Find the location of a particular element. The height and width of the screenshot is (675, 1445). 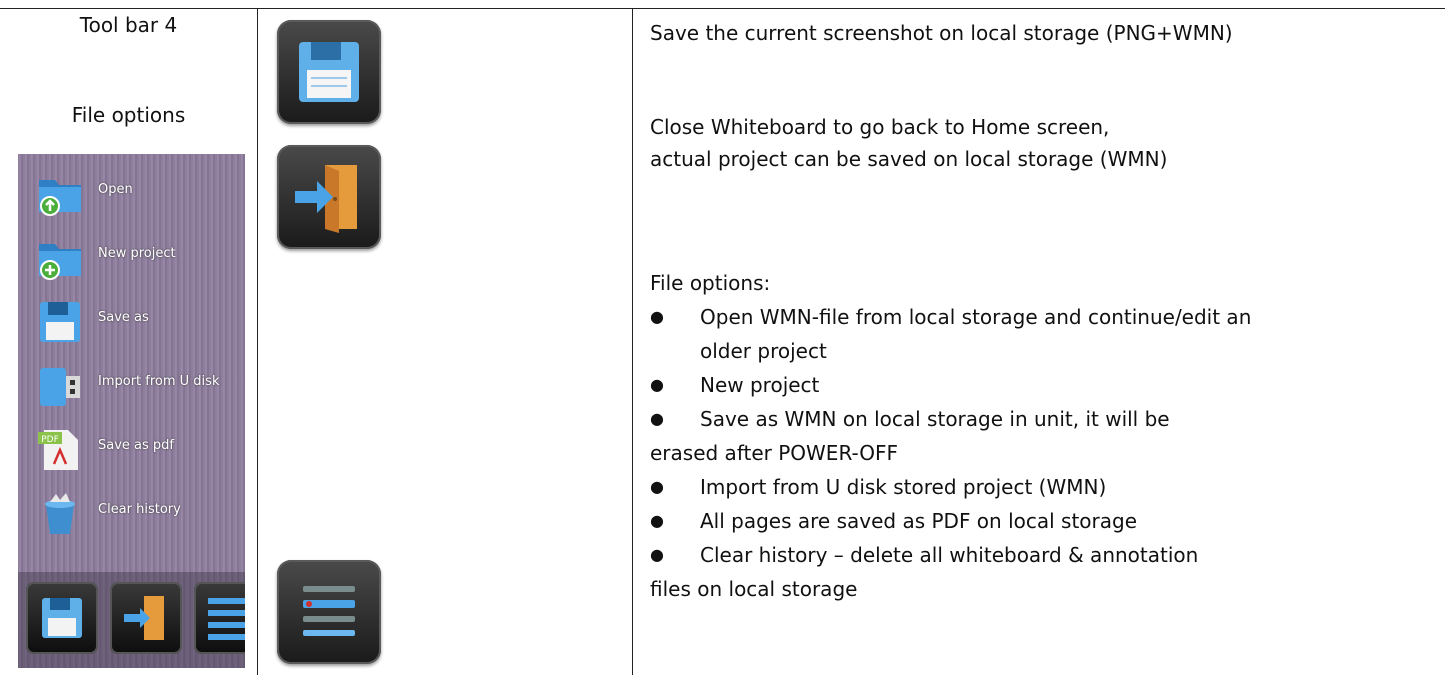

folder-open-icon is located at coordinates (60, 198).